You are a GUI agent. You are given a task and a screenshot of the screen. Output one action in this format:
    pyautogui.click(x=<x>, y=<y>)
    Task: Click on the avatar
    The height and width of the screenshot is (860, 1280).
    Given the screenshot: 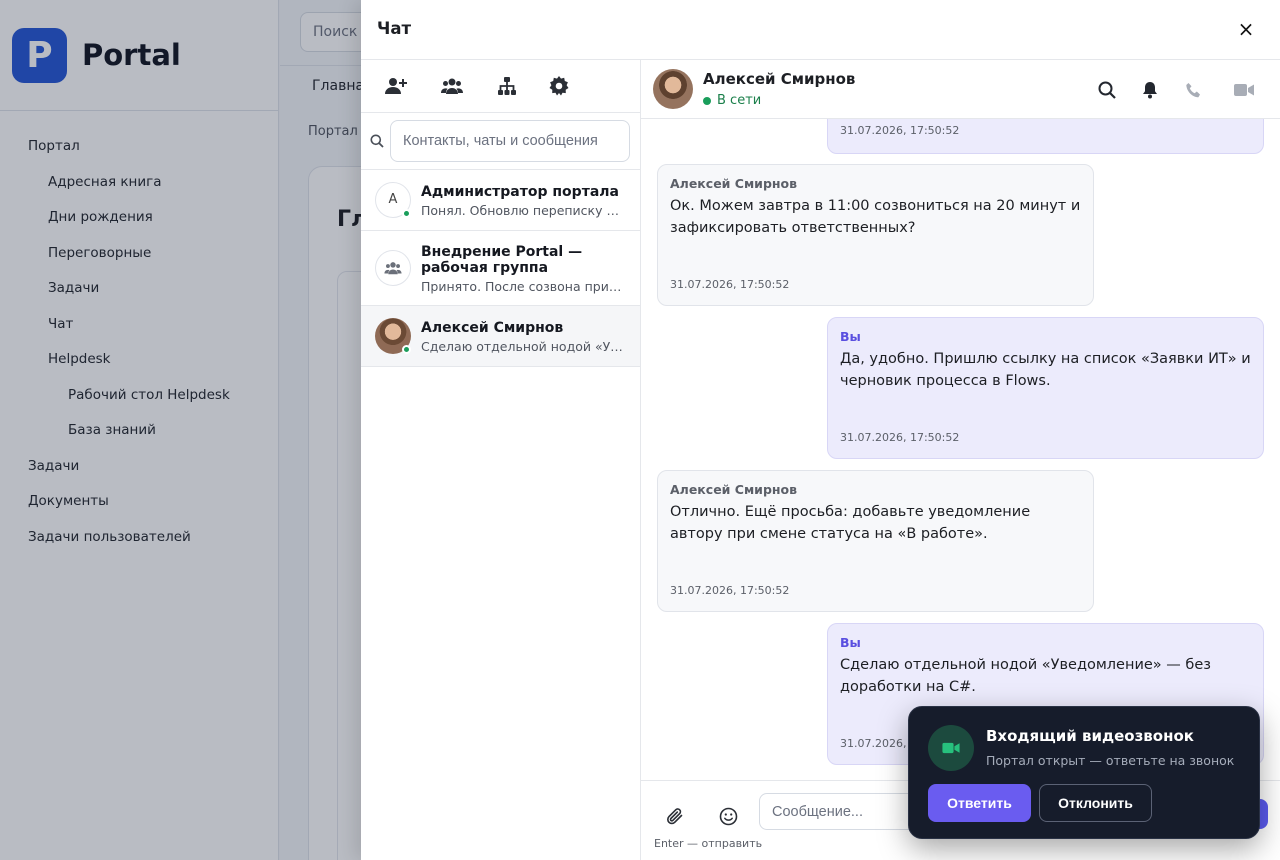 What is the action you would take?
    pyautogui.click(x=673, y=89)
    